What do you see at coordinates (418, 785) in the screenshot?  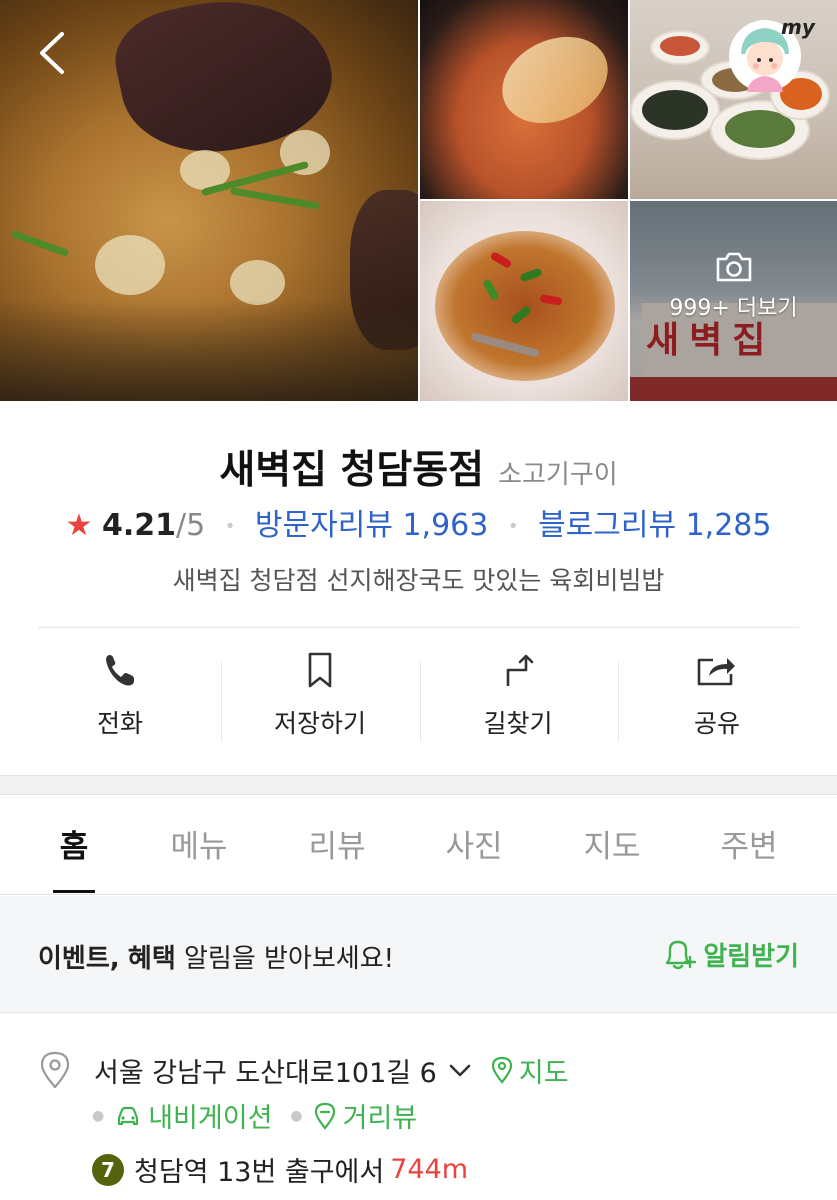 I see `section-gap` at bounding box center [418, 785].